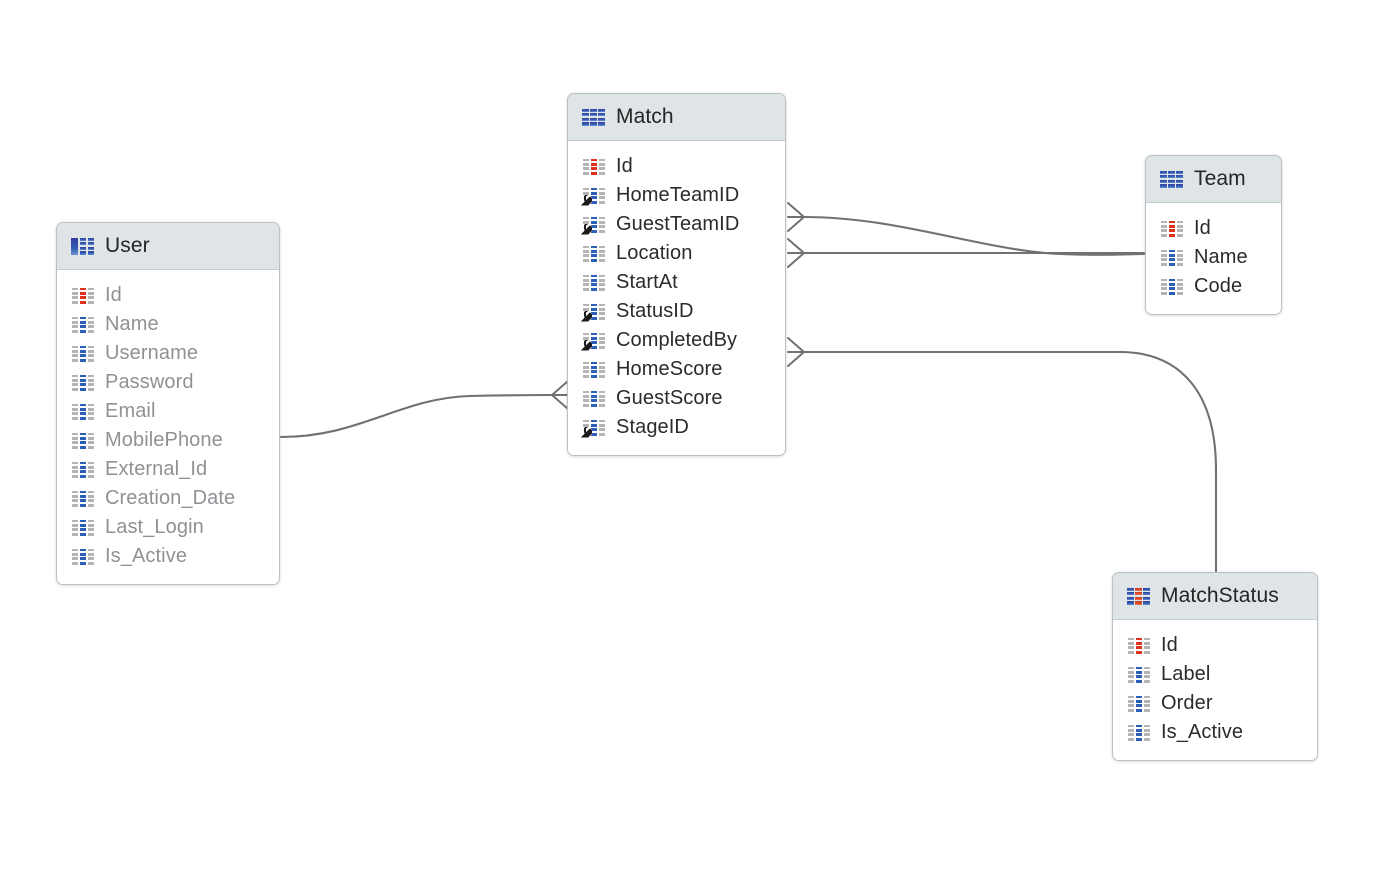 This screenshot has width=1374, height=892. I want to click on table-key-icon, so click(1138, 596).